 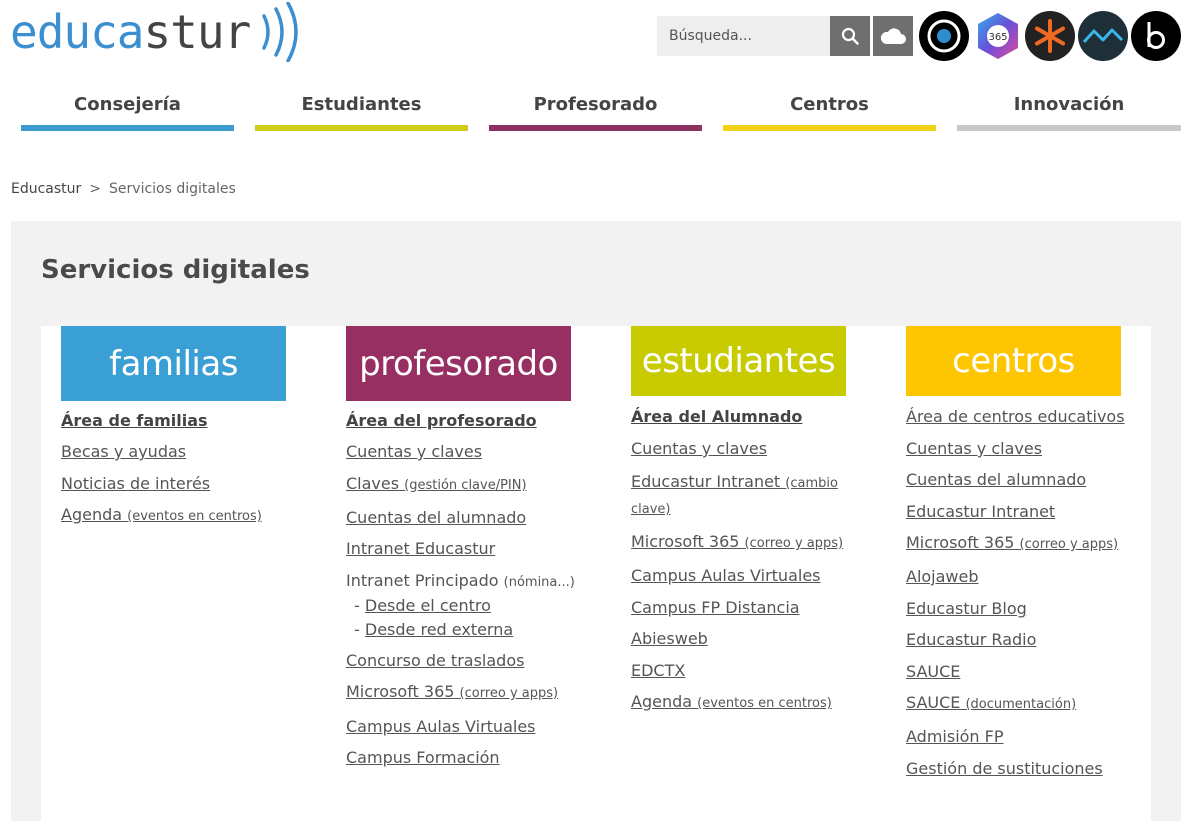 I want to click on link-educastur-intranet: Educastur Intranet, so click(x=980, y=511).